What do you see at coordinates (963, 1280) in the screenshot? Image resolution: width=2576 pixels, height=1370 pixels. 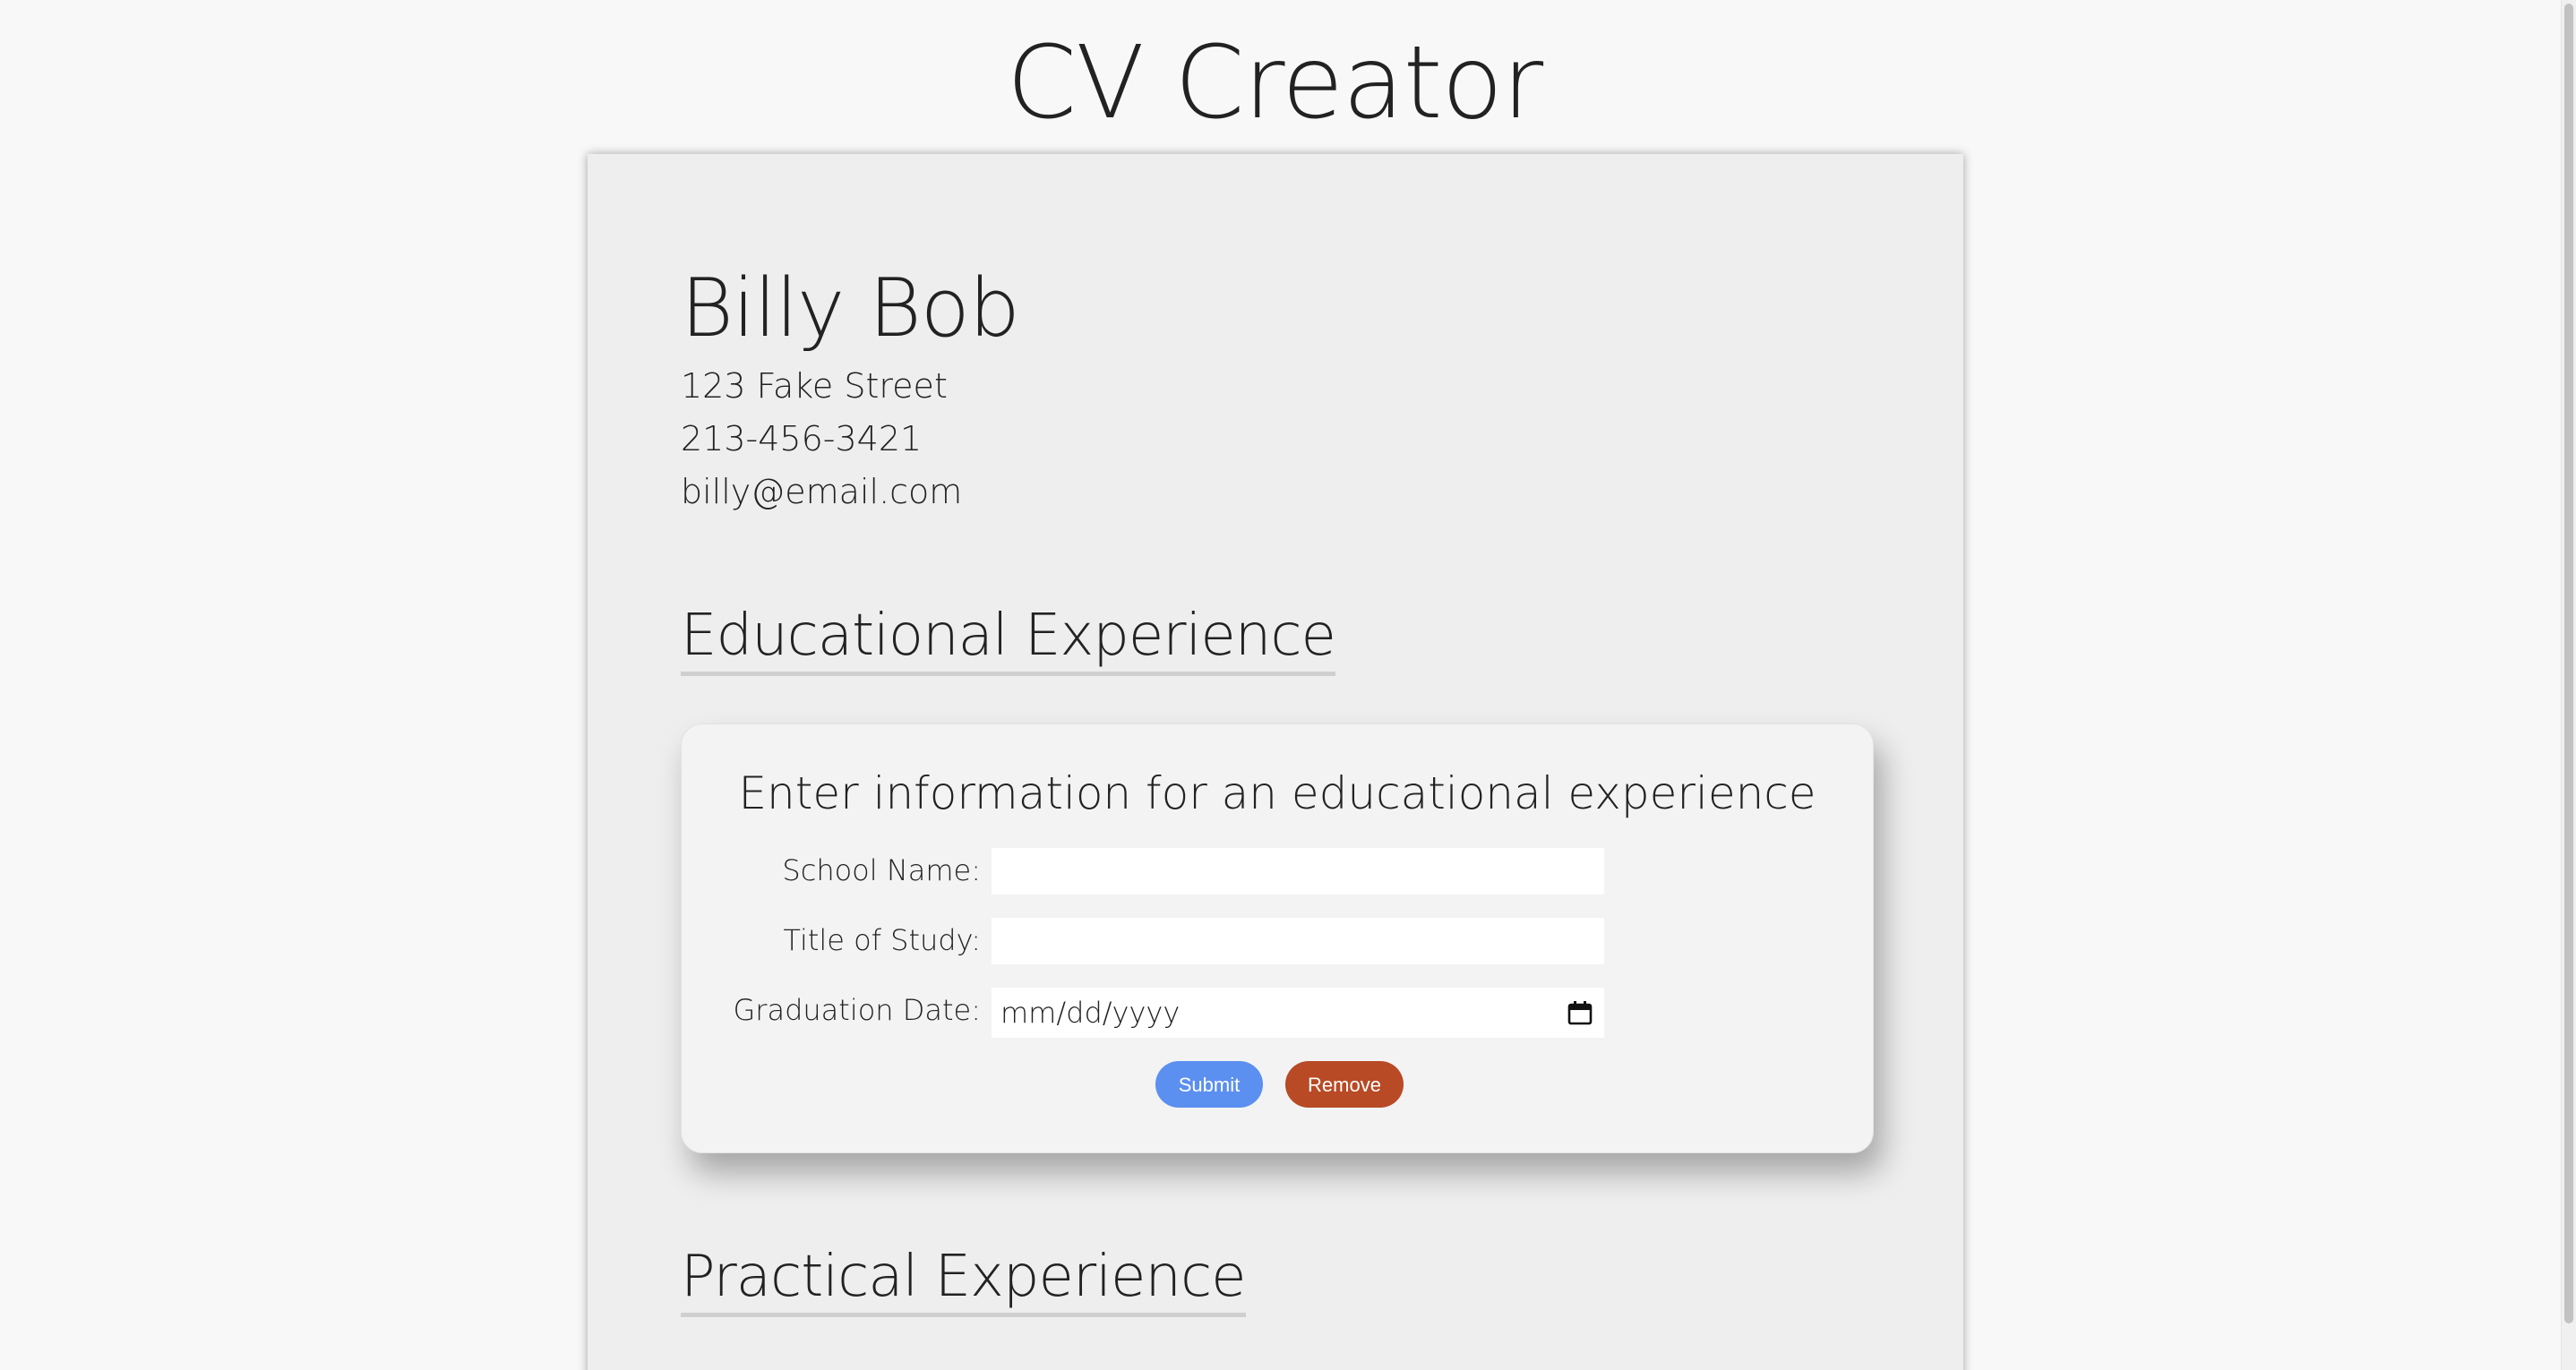 I see `practical-experience-heading: Practical Experience` at bounding box center [963, 1280].